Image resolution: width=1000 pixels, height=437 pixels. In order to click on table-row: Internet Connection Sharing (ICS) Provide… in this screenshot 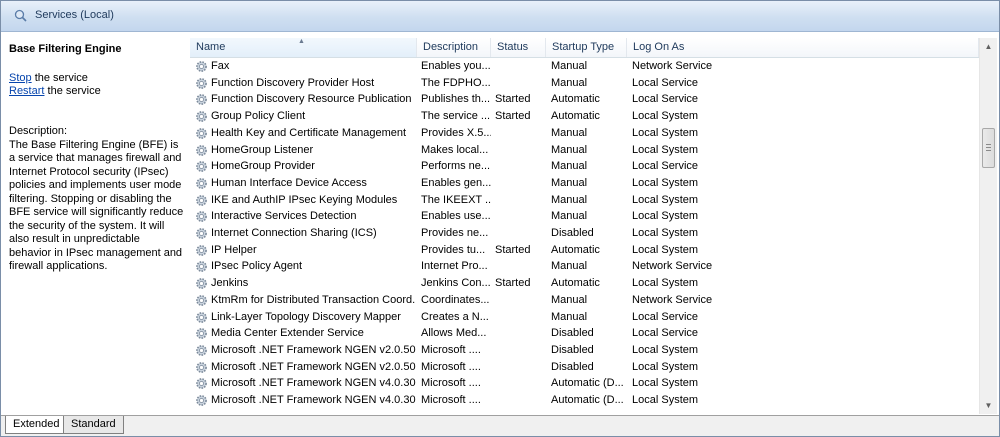, I will do `click(584, 233)`.